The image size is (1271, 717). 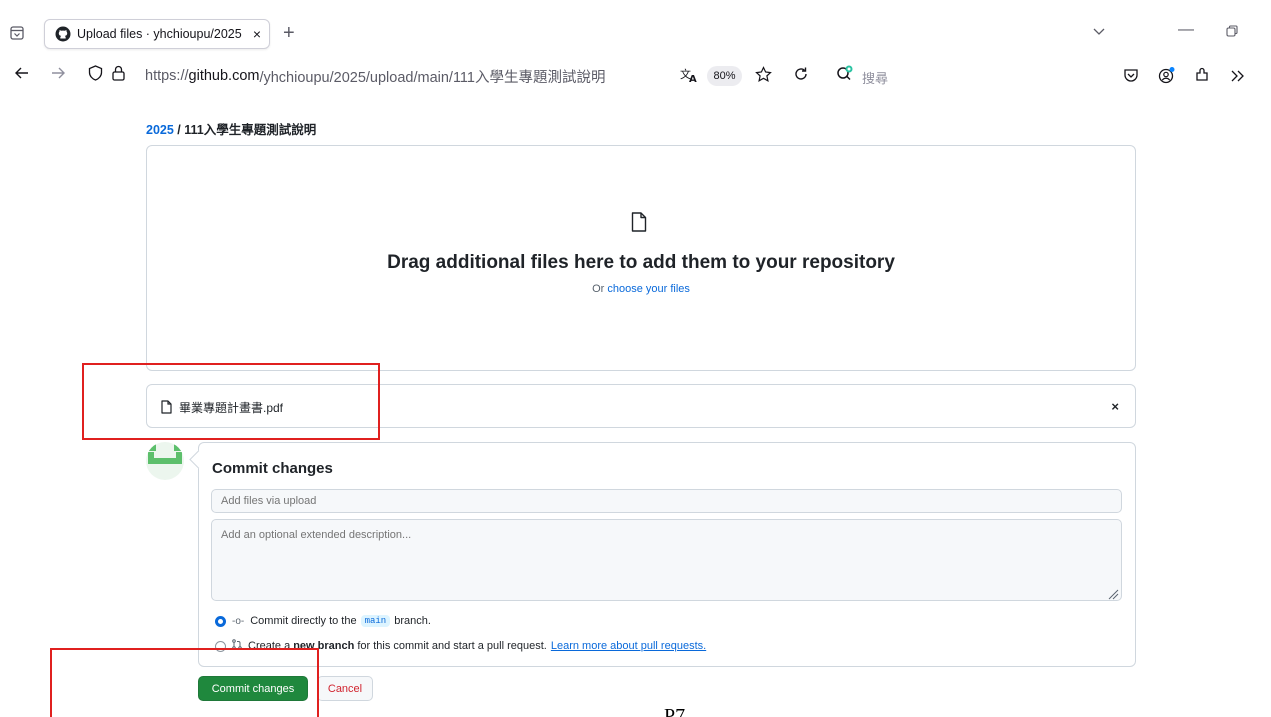 What do you see at coordinates (724, 76) in the screenshot?
I see `zoom-level-button: 80%` at bounding box center [724, 76].